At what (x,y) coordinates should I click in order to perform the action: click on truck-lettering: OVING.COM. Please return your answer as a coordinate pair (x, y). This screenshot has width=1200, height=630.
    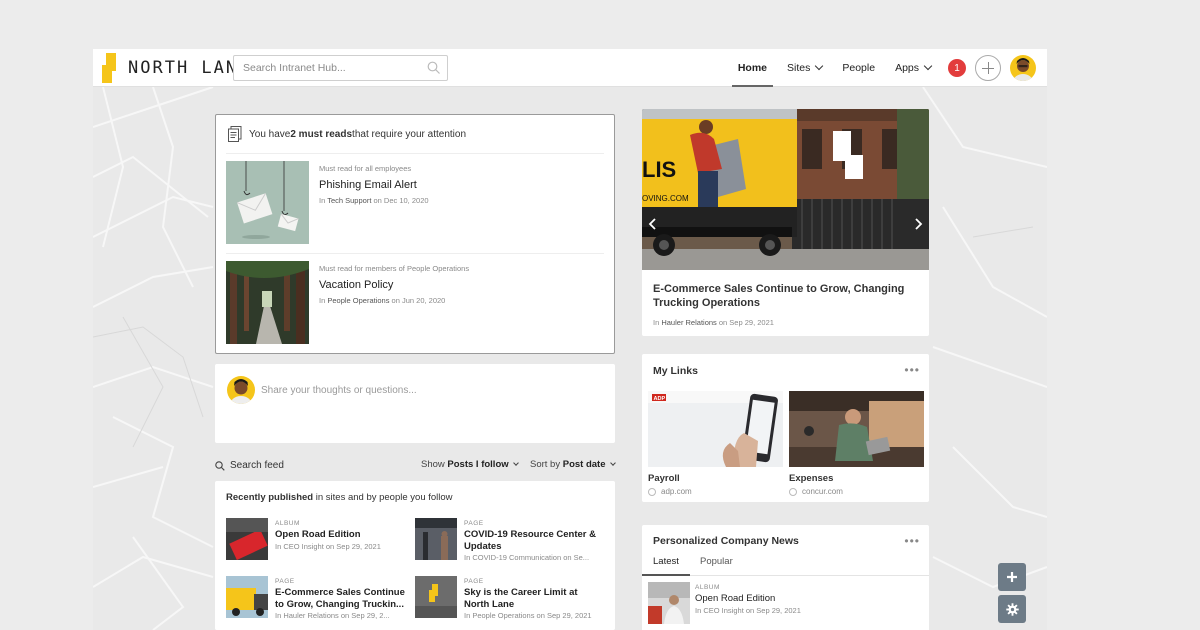
    Looking at the image, I should click on (665, 198).